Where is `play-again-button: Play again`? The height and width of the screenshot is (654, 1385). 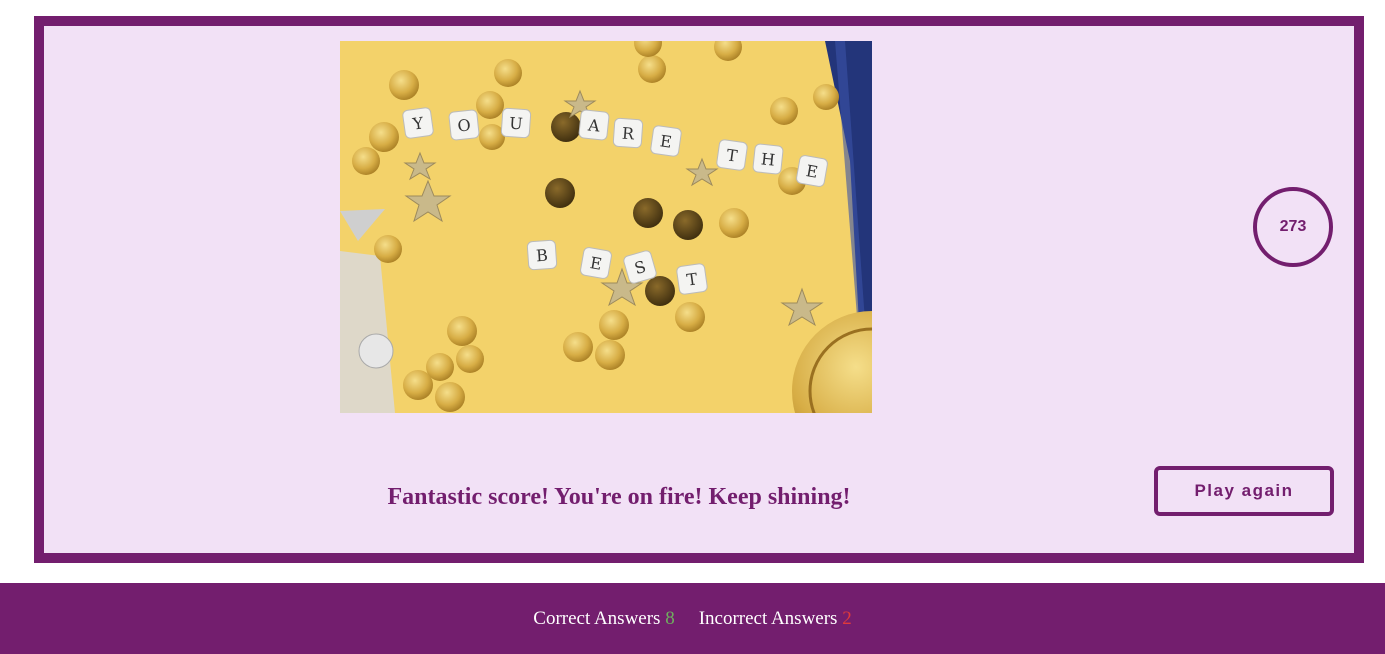
play-again-button: Play again is located at coordinates (1244, 491).